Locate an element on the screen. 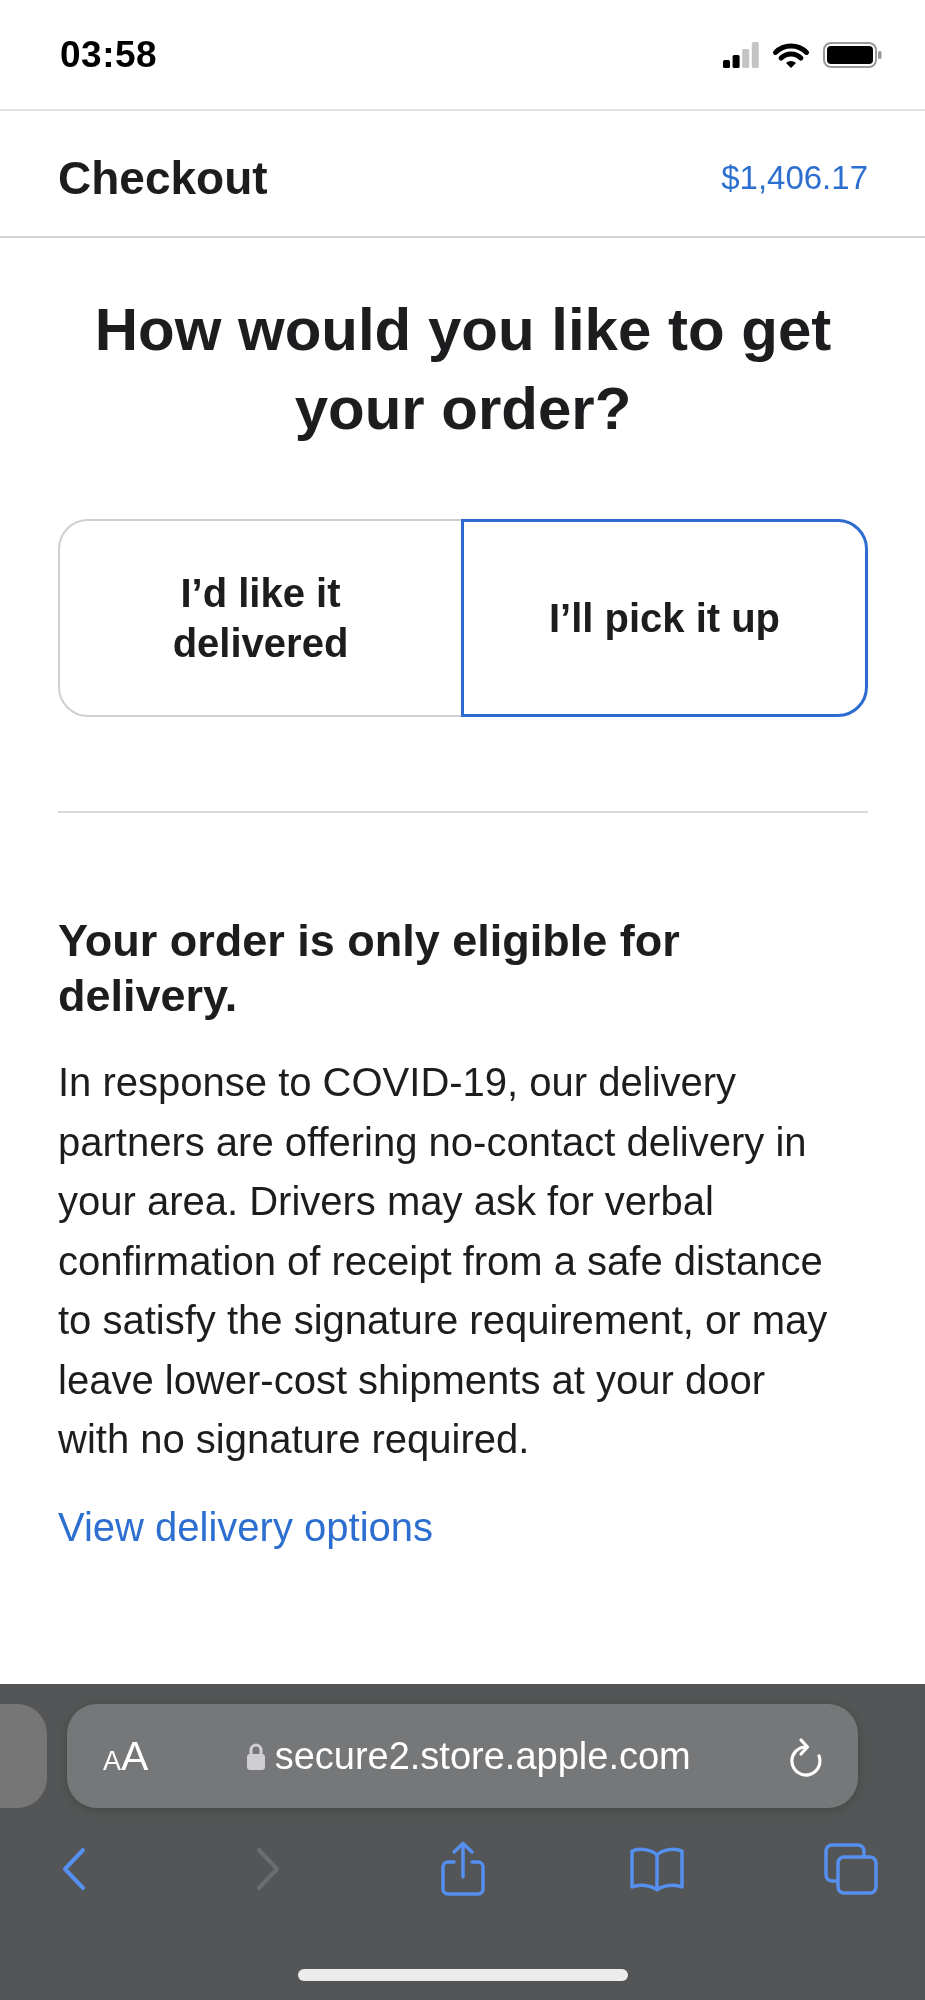  chevron-left-icon is located at coordinates (74, 1869).